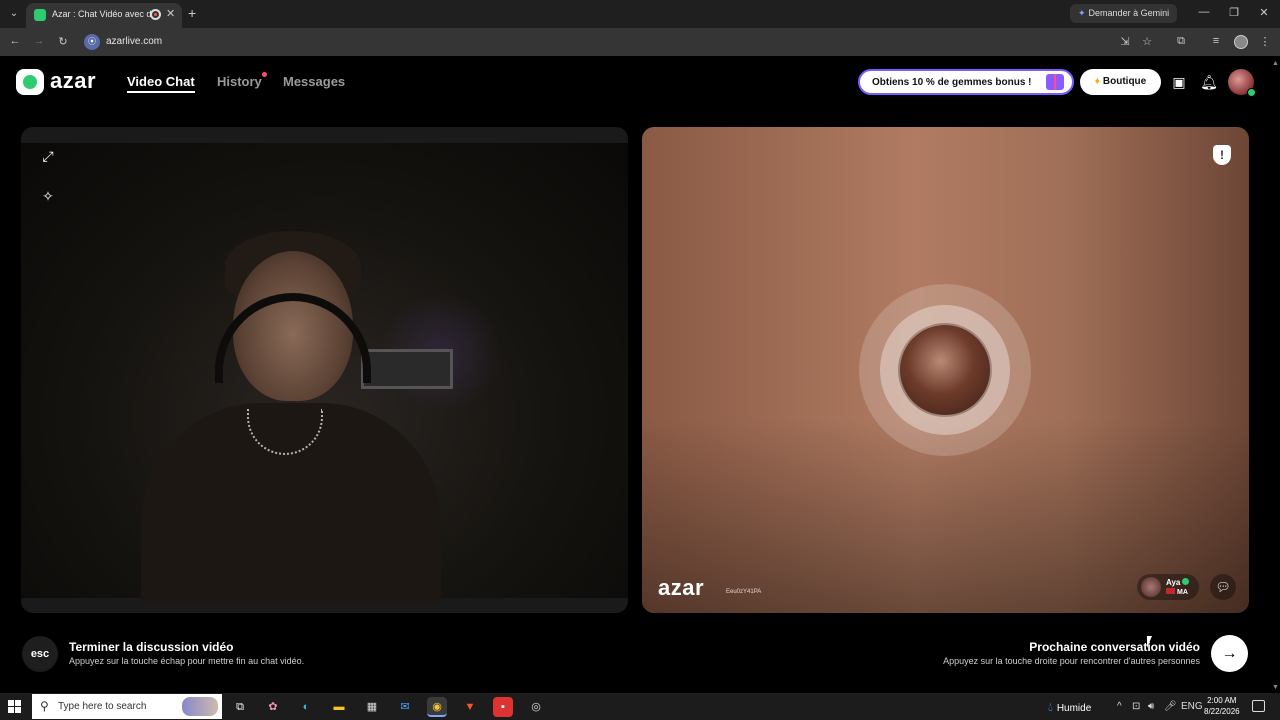  Describe the element at coordinates (1170, 706) in the screenshot. I see `microphone-icon: 🎤︎` at that location.